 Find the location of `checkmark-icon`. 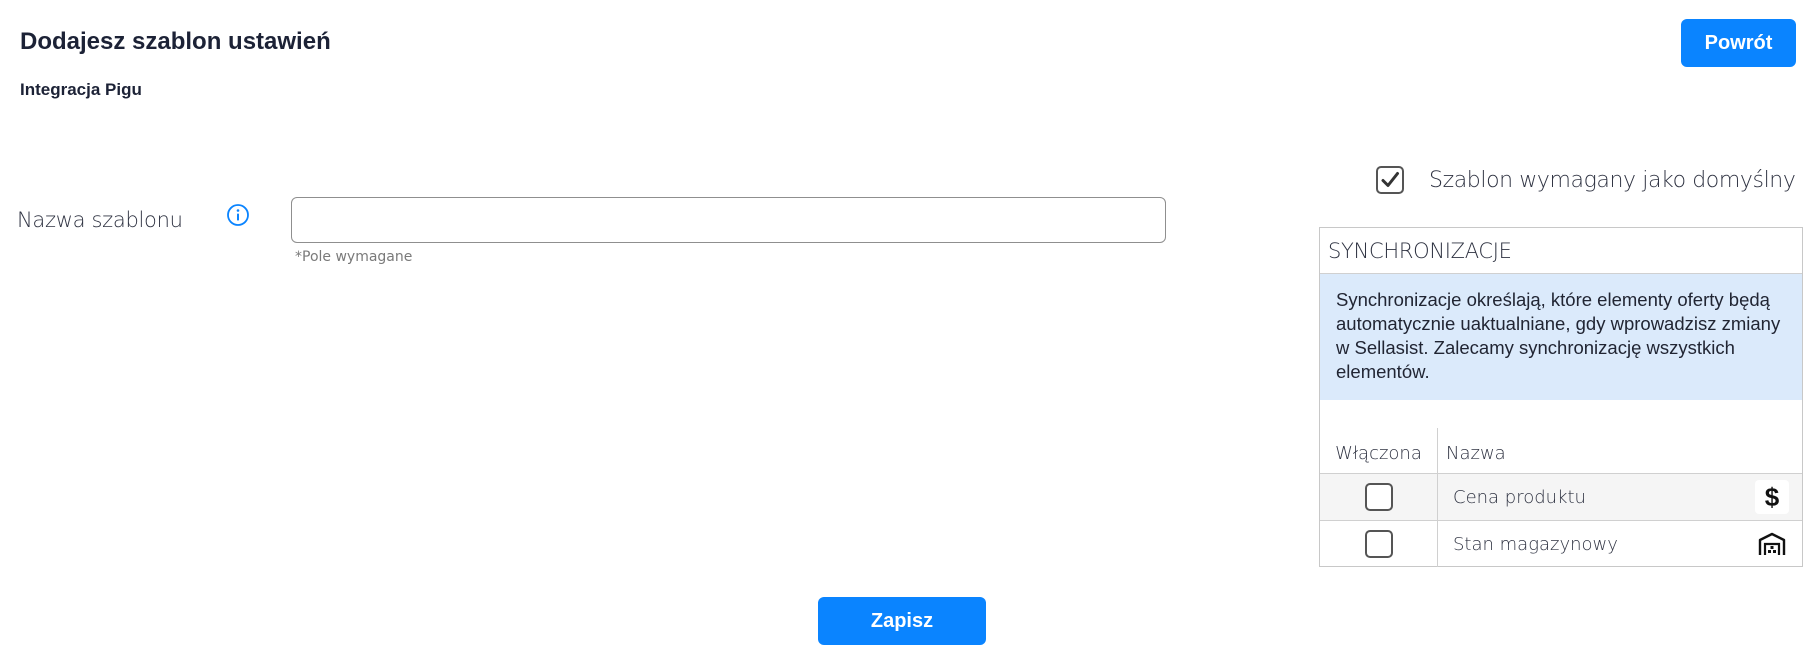

checkmark-icon is located at coordinates (1390, 179).